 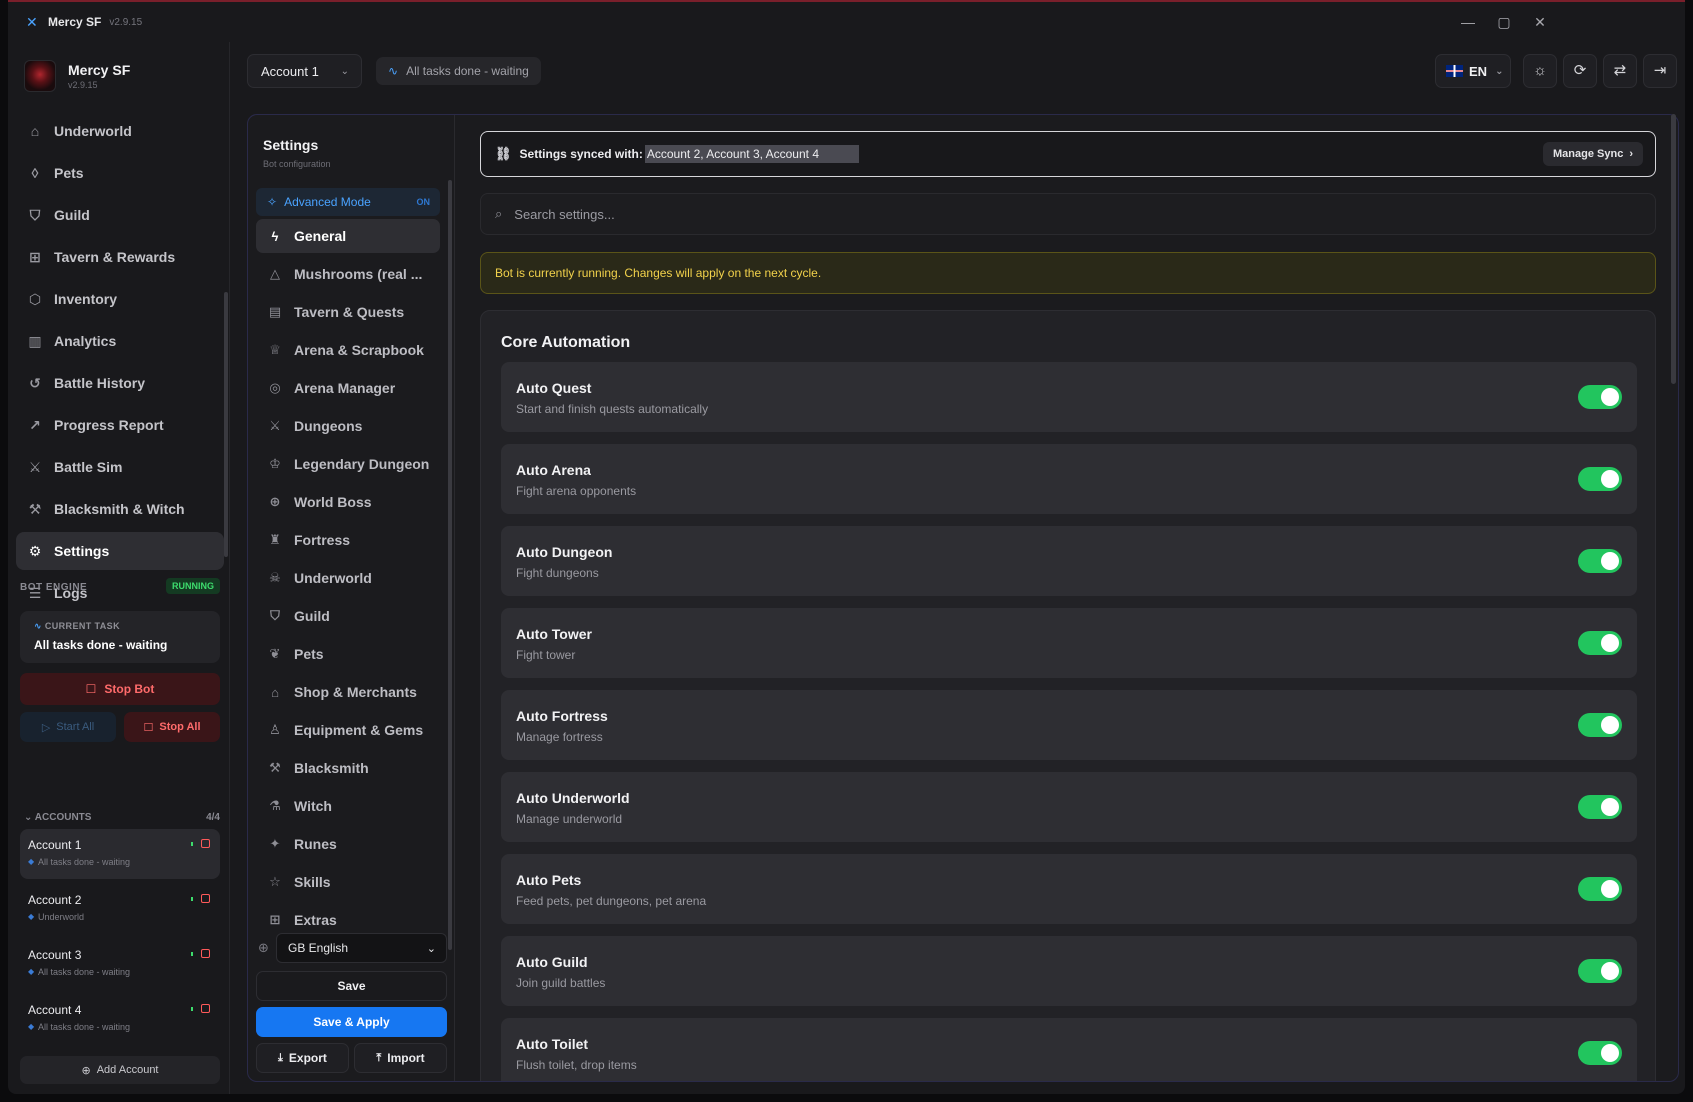 What do you see at coordinates (1600, 889) in the screenshot?
I see `auto-pets-toggle` at bounding box center [1600, 889].